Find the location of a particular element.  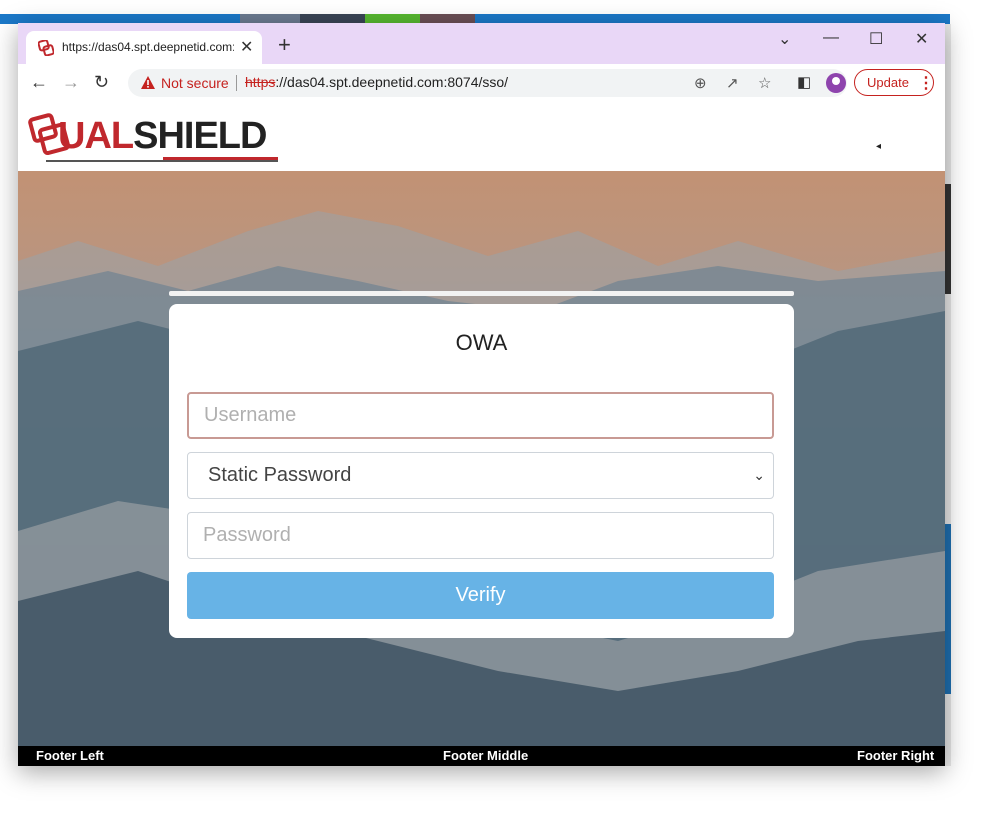

auth-method-value: Static Password is located at coordinates (280, 475).